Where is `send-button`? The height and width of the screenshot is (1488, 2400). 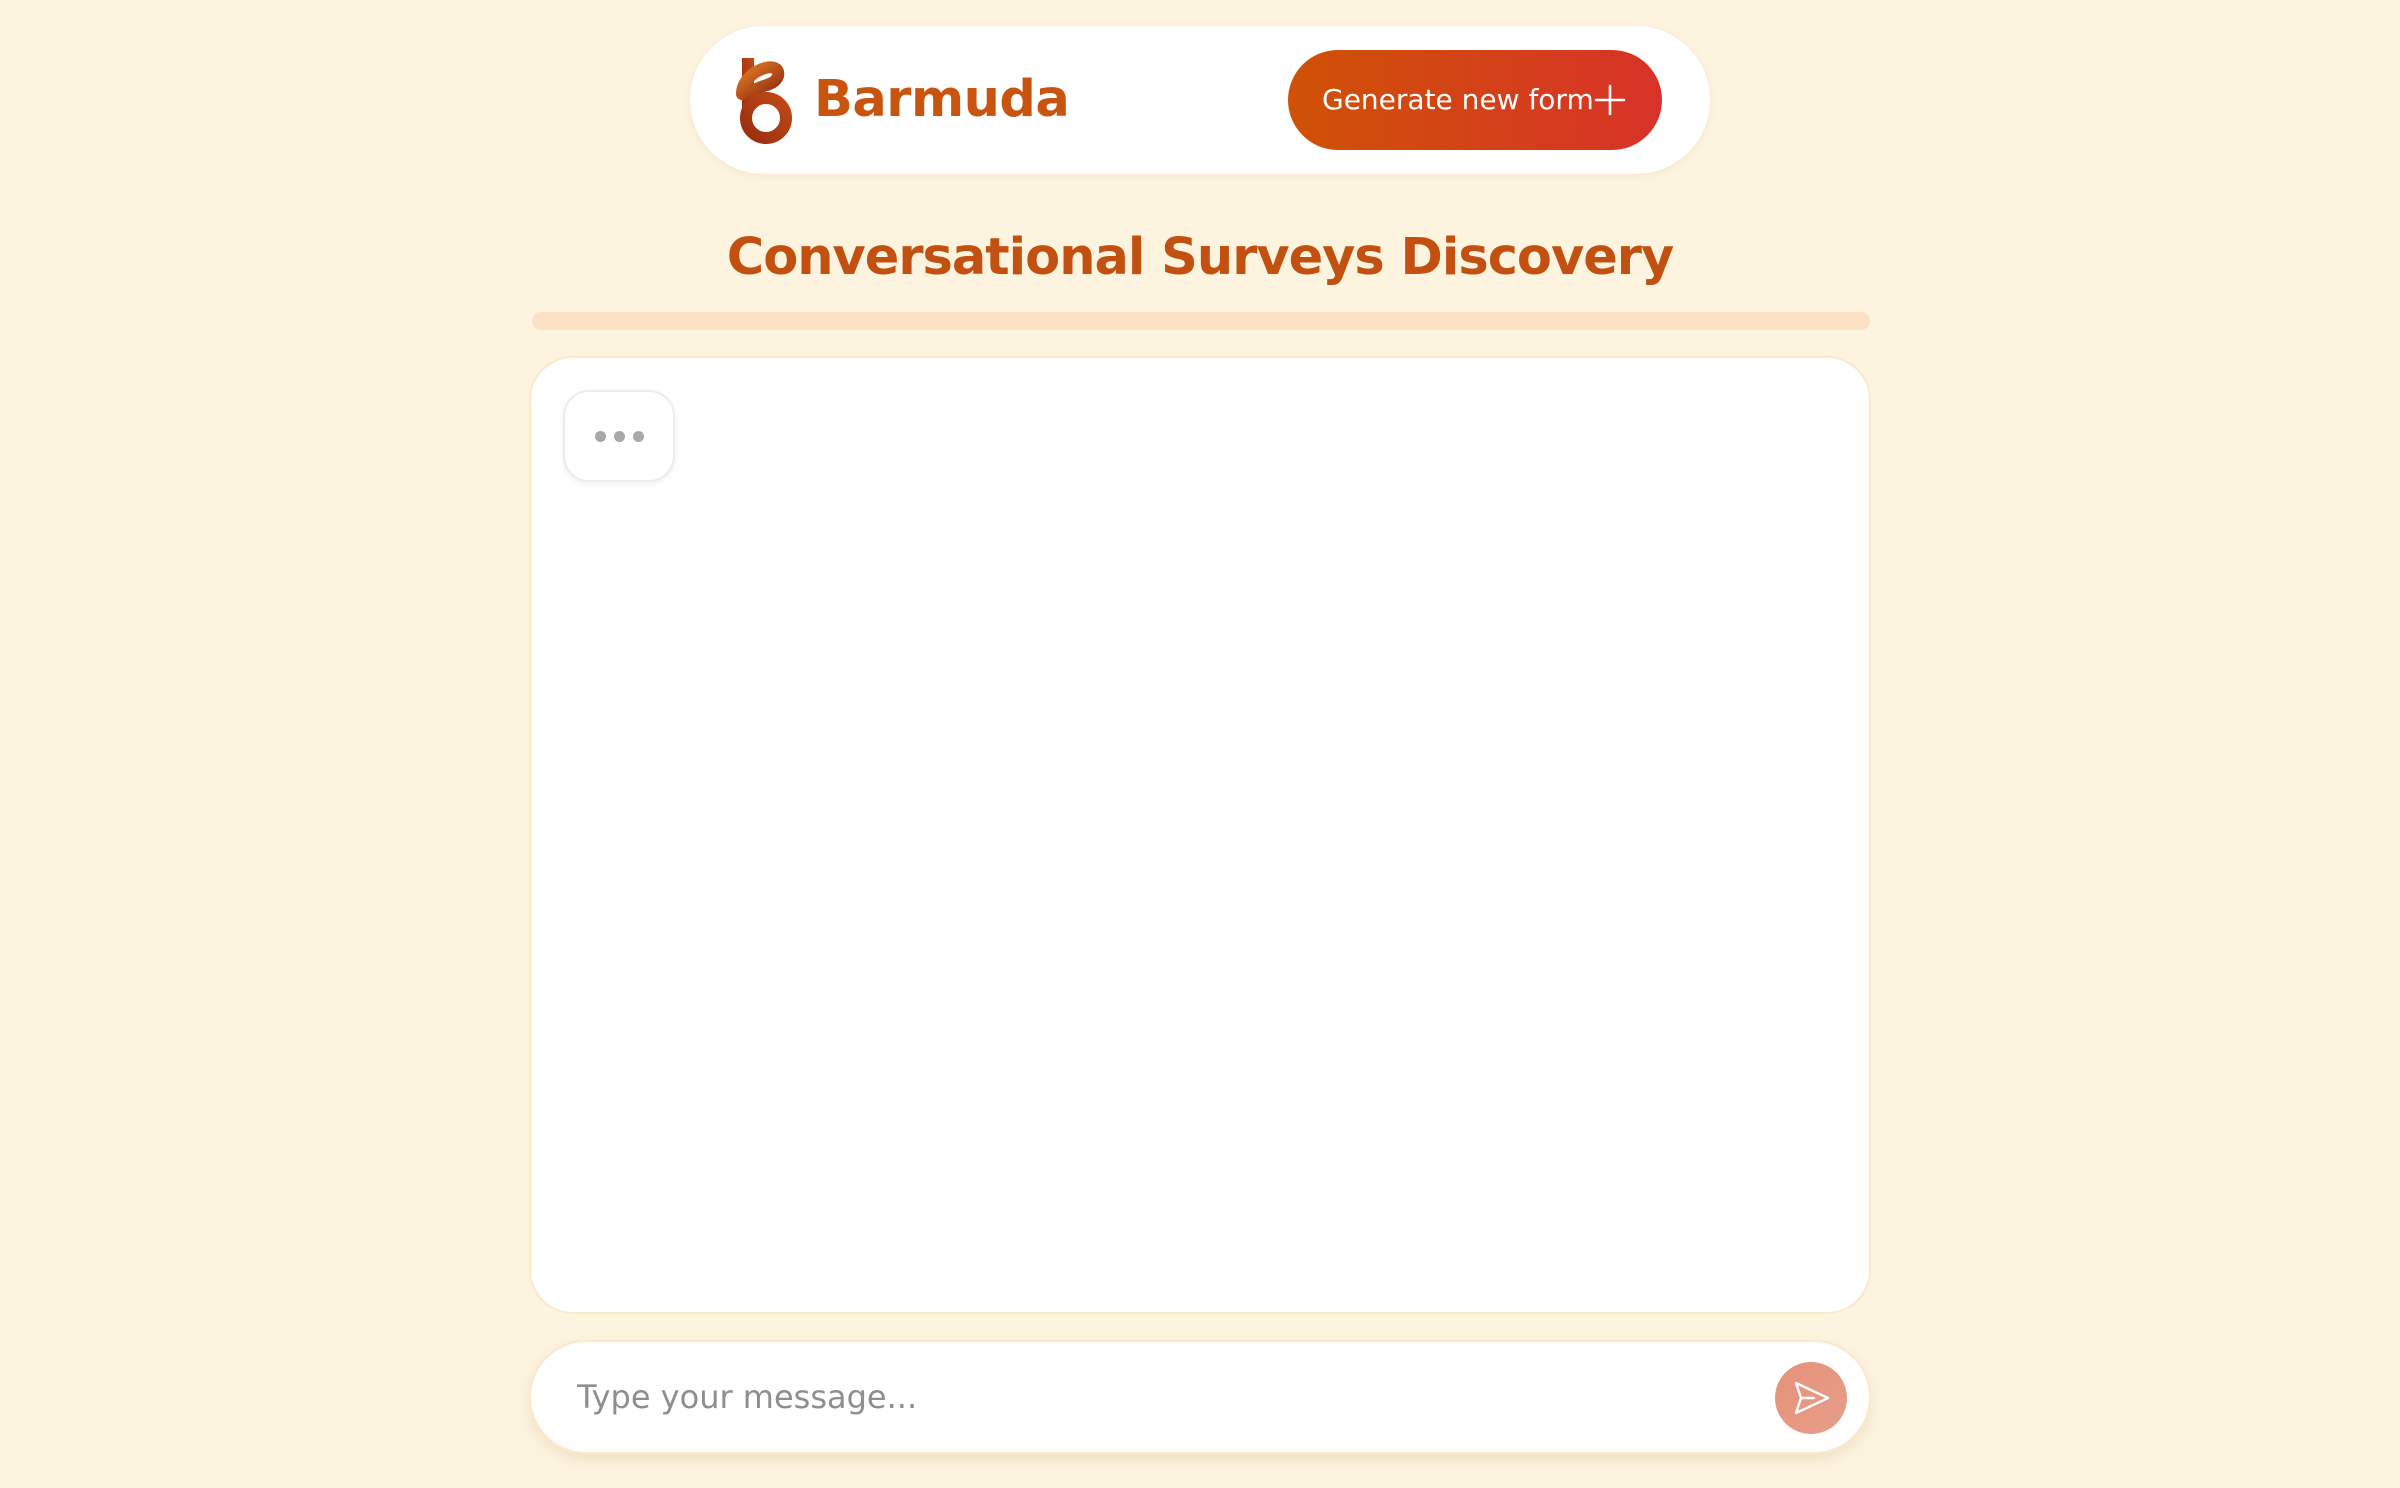
send-button is located at coordinates (1811, 1398).